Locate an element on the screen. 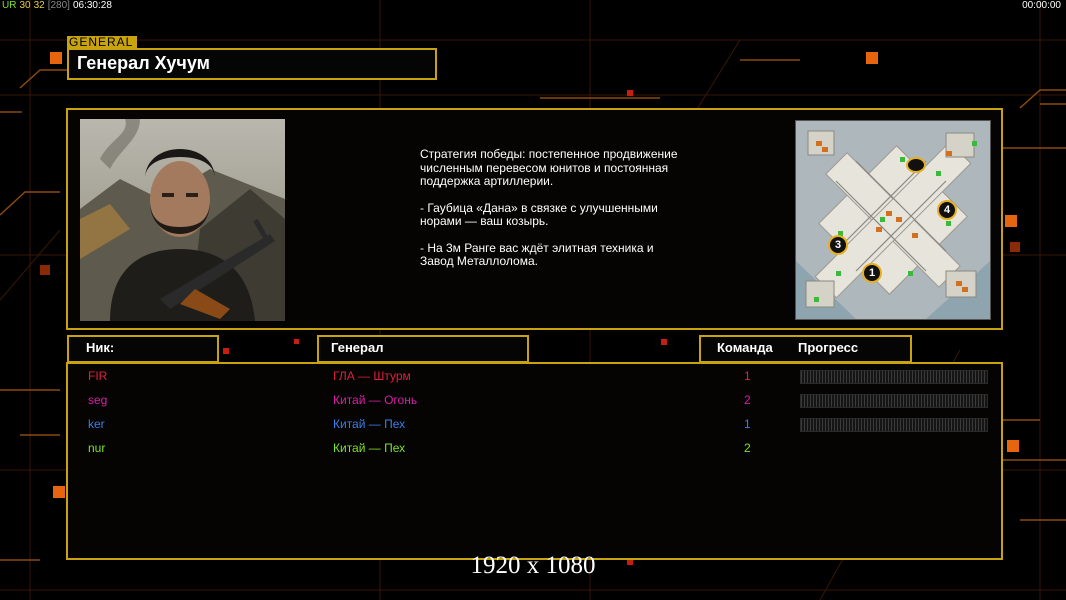  general-tag: GENERAL is located at coordinates (102, 42).